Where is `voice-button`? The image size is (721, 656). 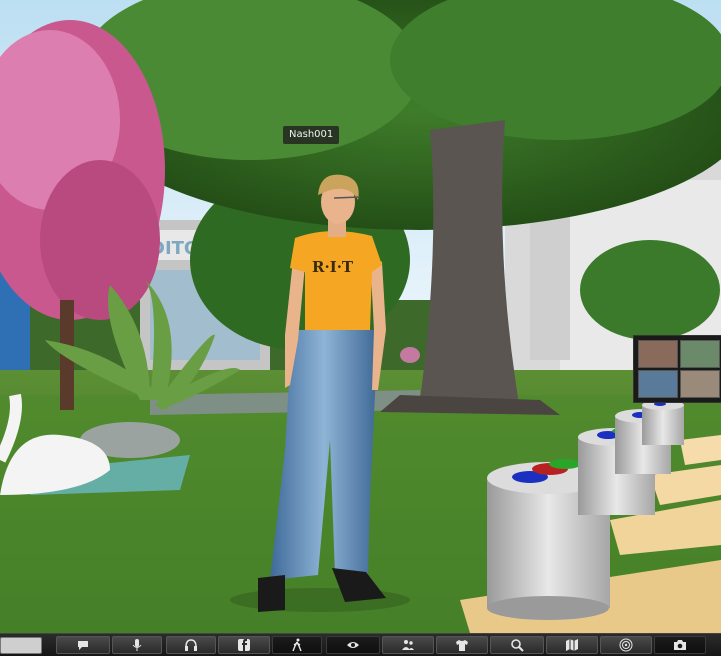
voice-button is located at coordinates (191, 645).